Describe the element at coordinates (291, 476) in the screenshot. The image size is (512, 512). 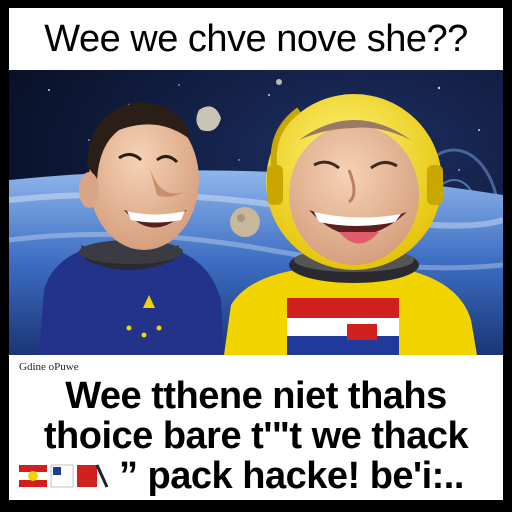
I see `caption-line-3: ” pack hacke! be'i:..` at that location.